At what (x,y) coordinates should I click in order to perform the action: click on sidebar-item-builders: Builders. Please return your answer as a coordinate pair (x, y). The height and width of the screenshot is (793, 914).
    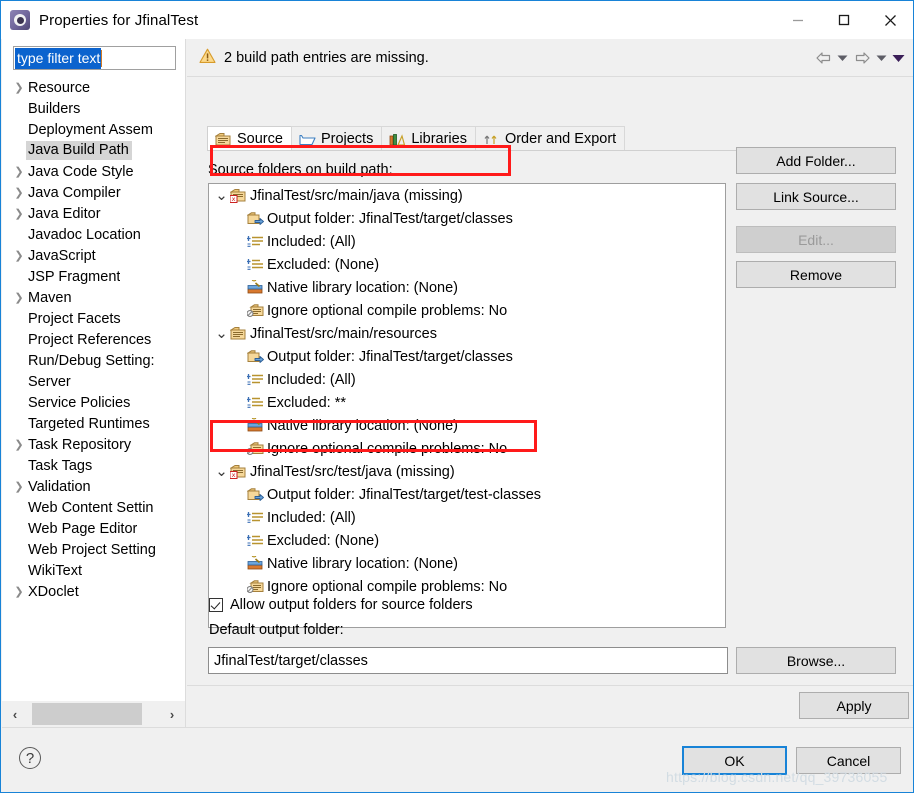
    Looking at the image, I should click on (94, 108).